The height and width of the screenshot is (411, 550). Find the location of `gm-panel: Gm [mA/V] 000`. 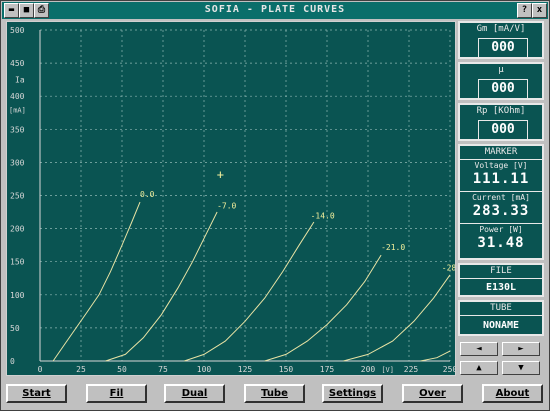

gm-panel: Gm [mA/V] 000 is located at coordinates (501, 40).